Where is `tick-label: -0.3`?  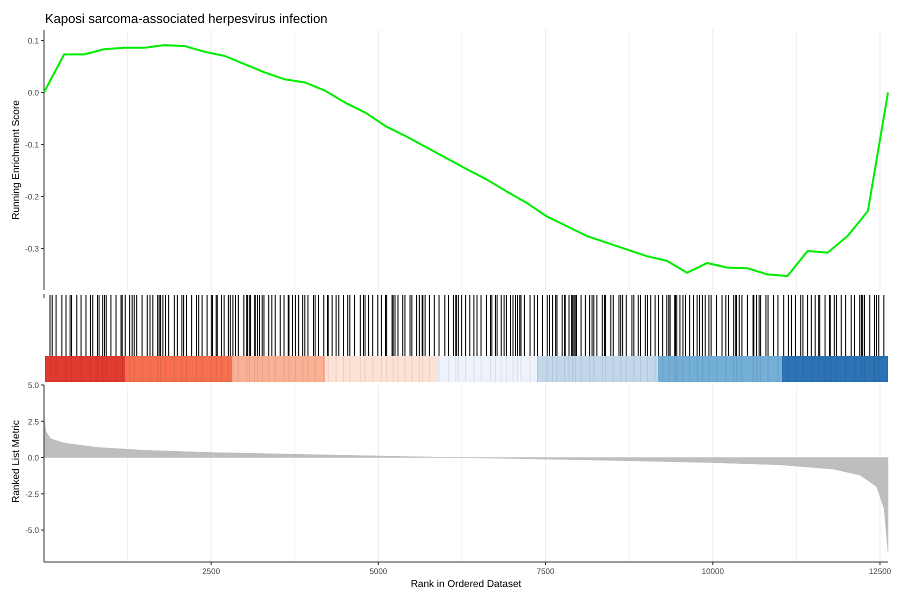 tick-label: -0.3 is located at coordinates (32, 249).